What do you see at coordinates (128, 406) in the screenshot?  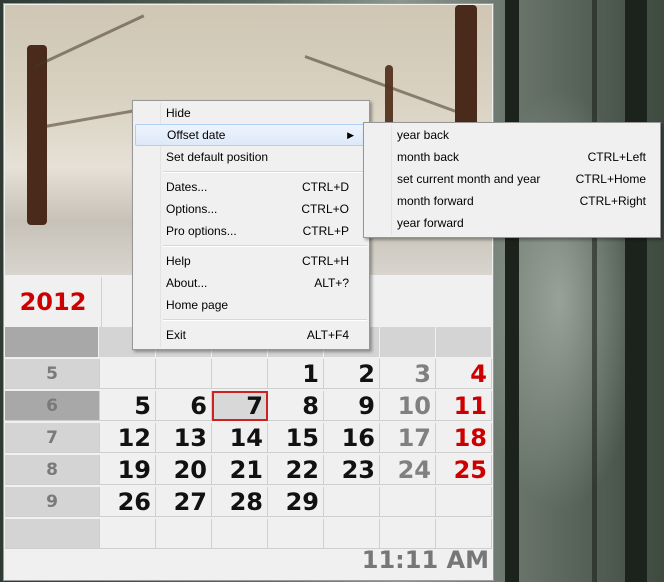 I see `calendar-day: 5` at bounding box center [128, 406].